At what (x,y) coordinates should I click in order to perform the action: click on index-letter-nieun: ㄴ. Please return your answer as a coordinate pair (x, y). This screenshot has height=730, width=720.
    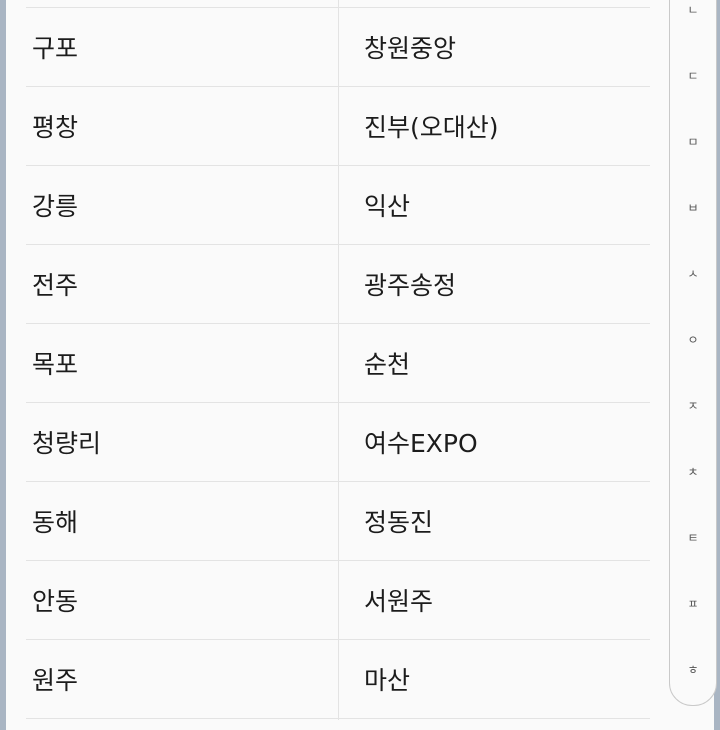
    Looking at the image, I should click on (693, 9).